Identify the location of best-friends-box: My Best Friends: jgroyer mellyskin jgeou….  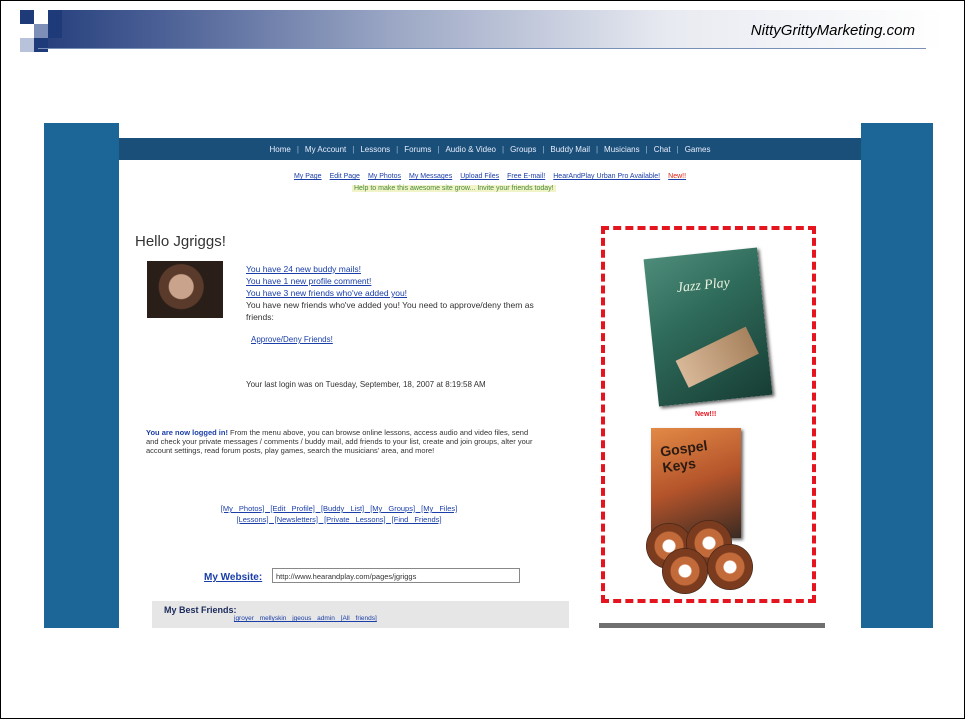
(360, 614).